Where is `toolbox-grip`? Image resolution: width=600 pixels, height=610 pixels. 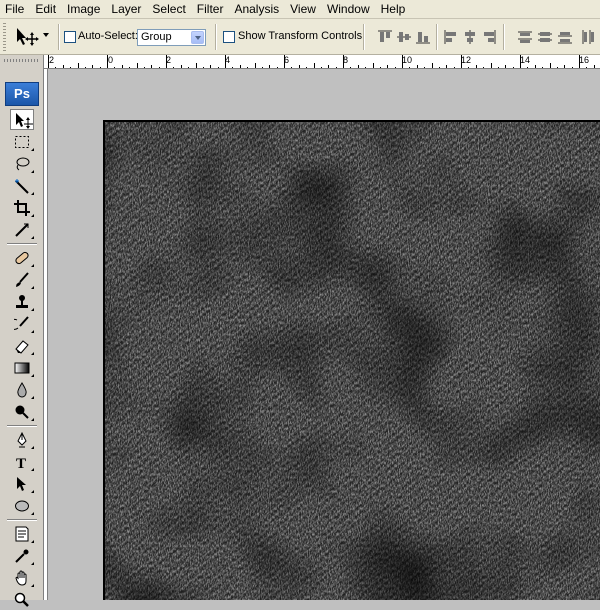
toolbox-grip is located at coordinates (22, 60).